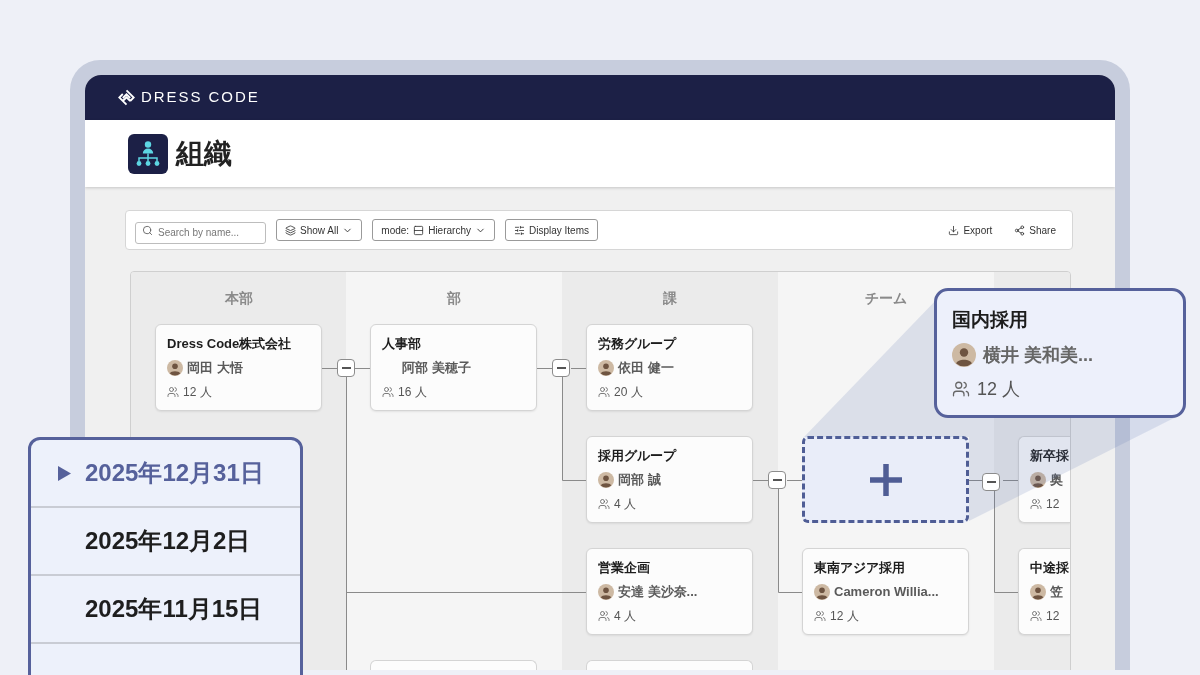  What do you see at coordinates (885, 479) in the screenshot?
I see `plus-icon` at bounding box center [885, 479].